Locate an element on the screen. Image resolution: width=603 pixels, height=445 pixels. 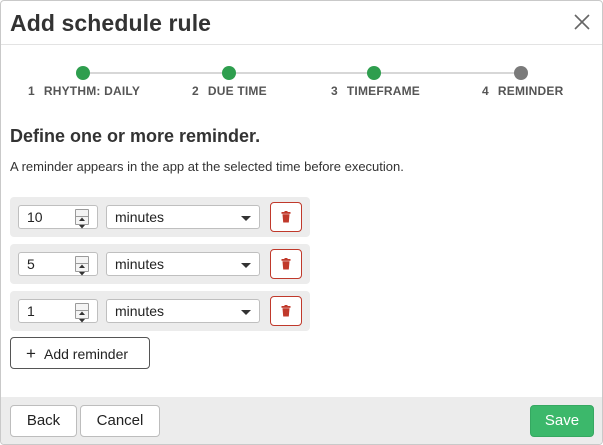
step-3-dot is located at coordinates (374, 73).